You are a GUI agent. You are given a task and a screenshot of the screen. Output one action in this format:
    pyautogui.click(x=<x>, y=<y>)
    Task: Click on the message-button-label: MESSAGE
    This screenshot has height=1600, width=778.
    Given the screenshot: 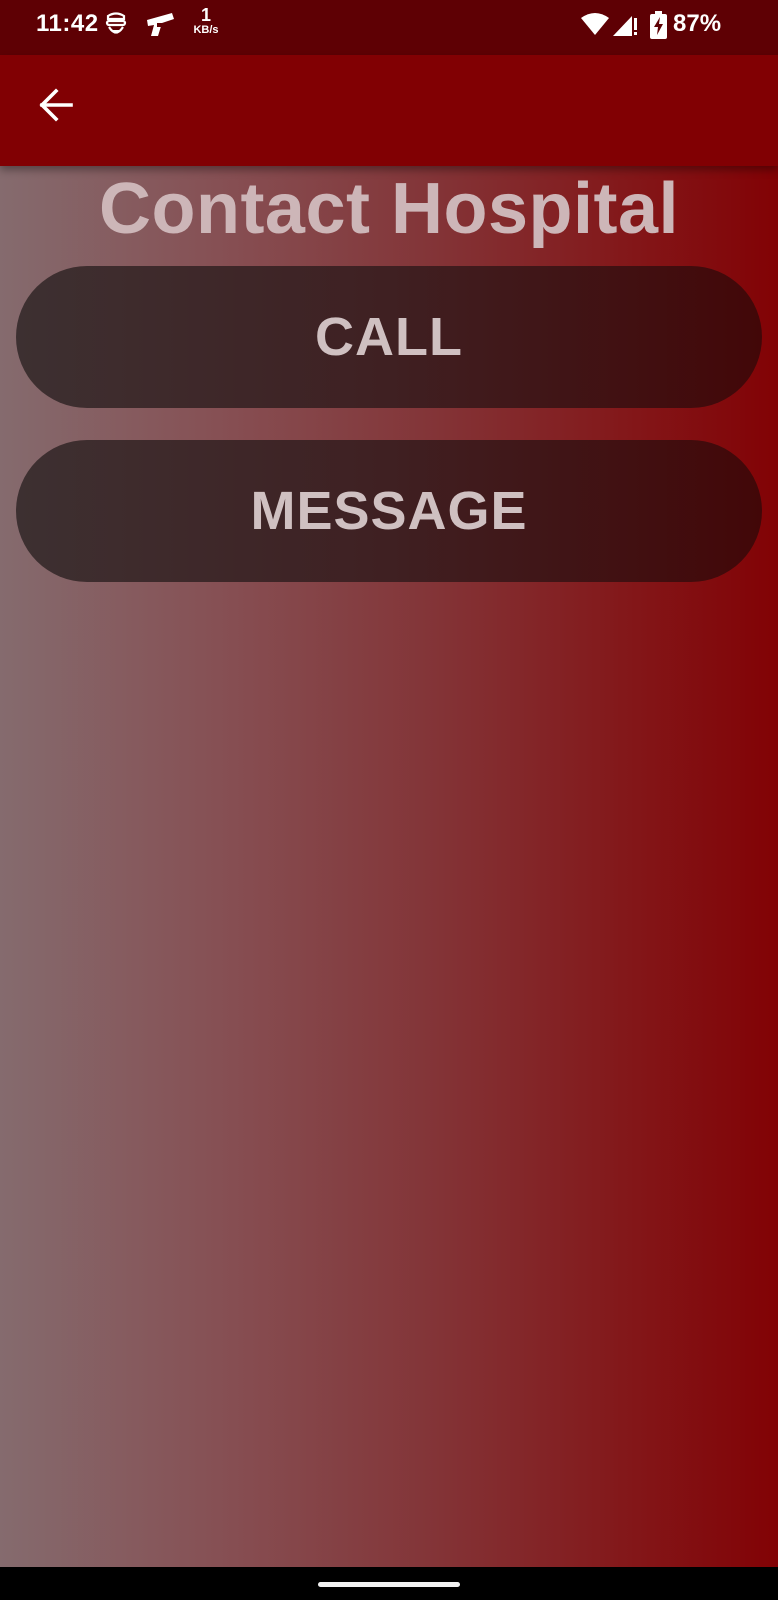 What is the action you would take?
    pyautogui.click(x=389, y=511)
    